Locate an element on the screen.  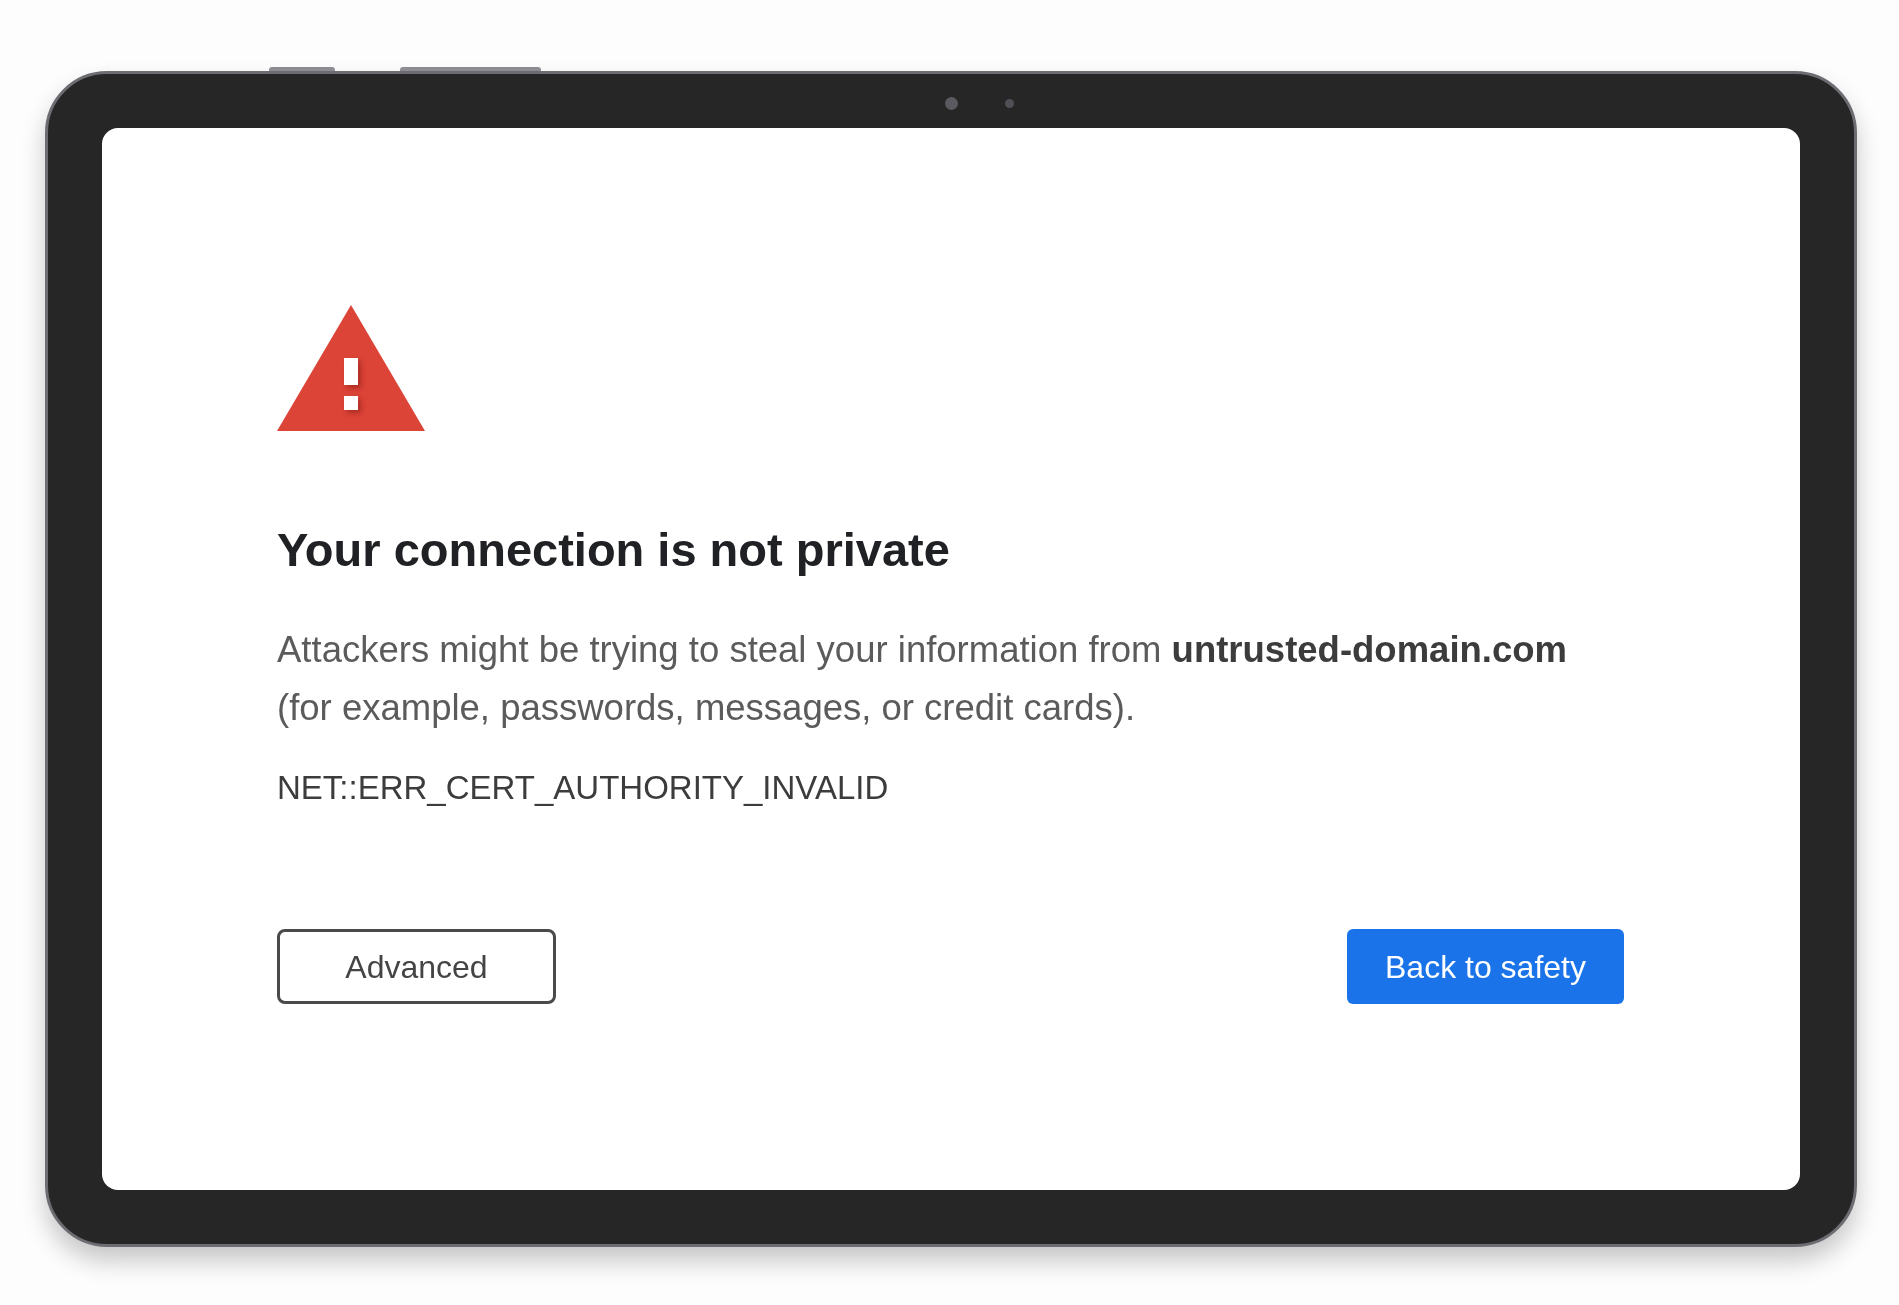
page-heading: Your connection is not private is located at coordinates (613, 550).